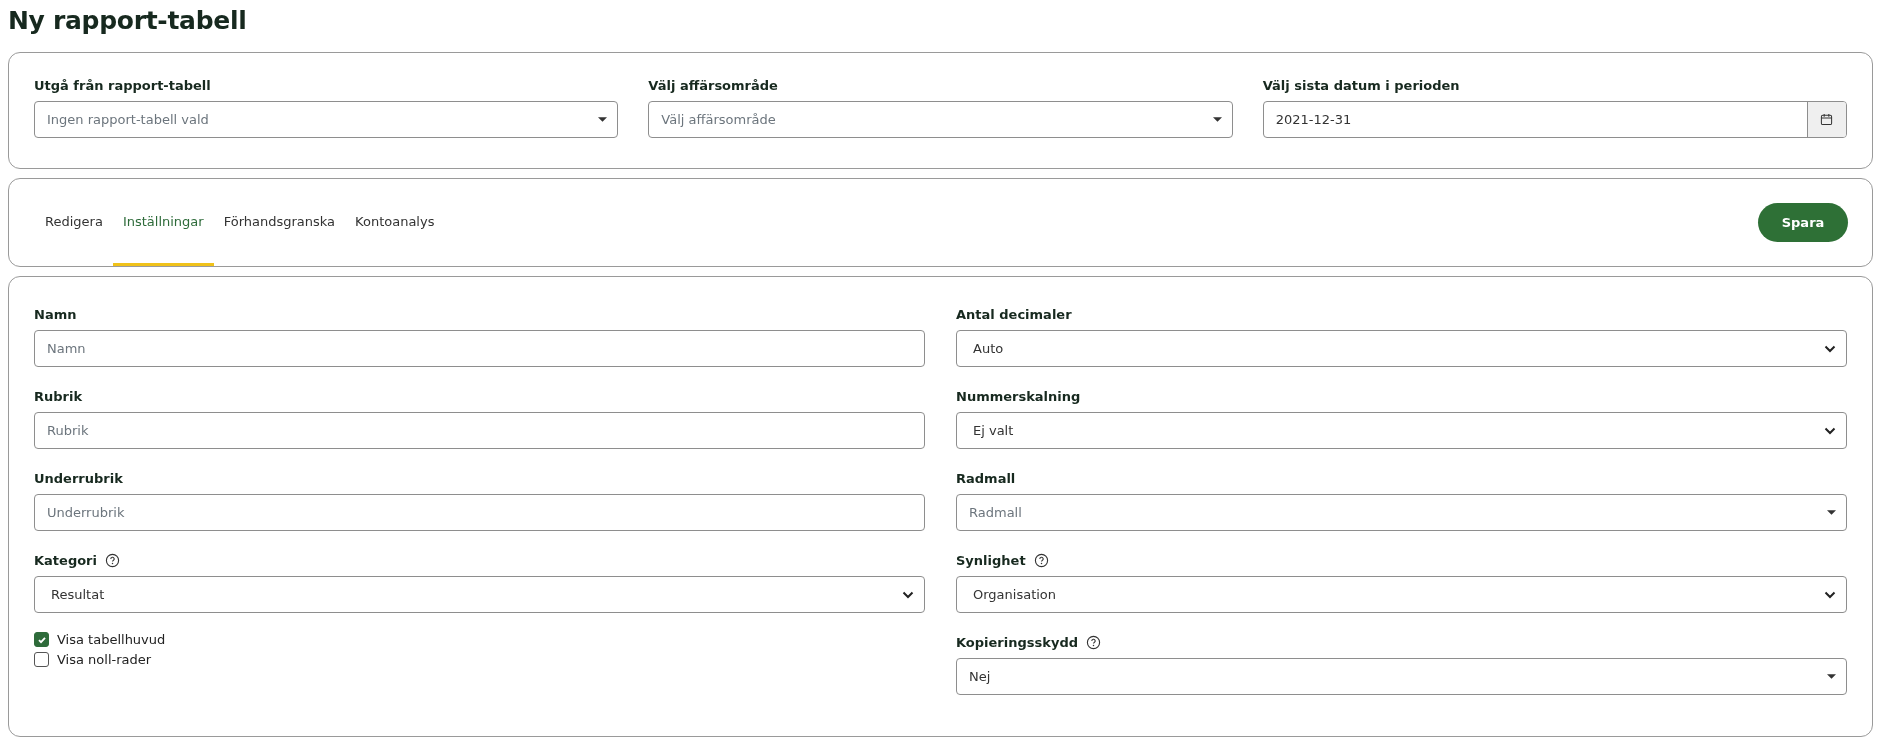 This screenshot has width=1897, height=747. What do you see at coordinates (1018, 396) in the screenshot?
I see `field-label: Nummerskalning` at bounding box center [1018, 396].